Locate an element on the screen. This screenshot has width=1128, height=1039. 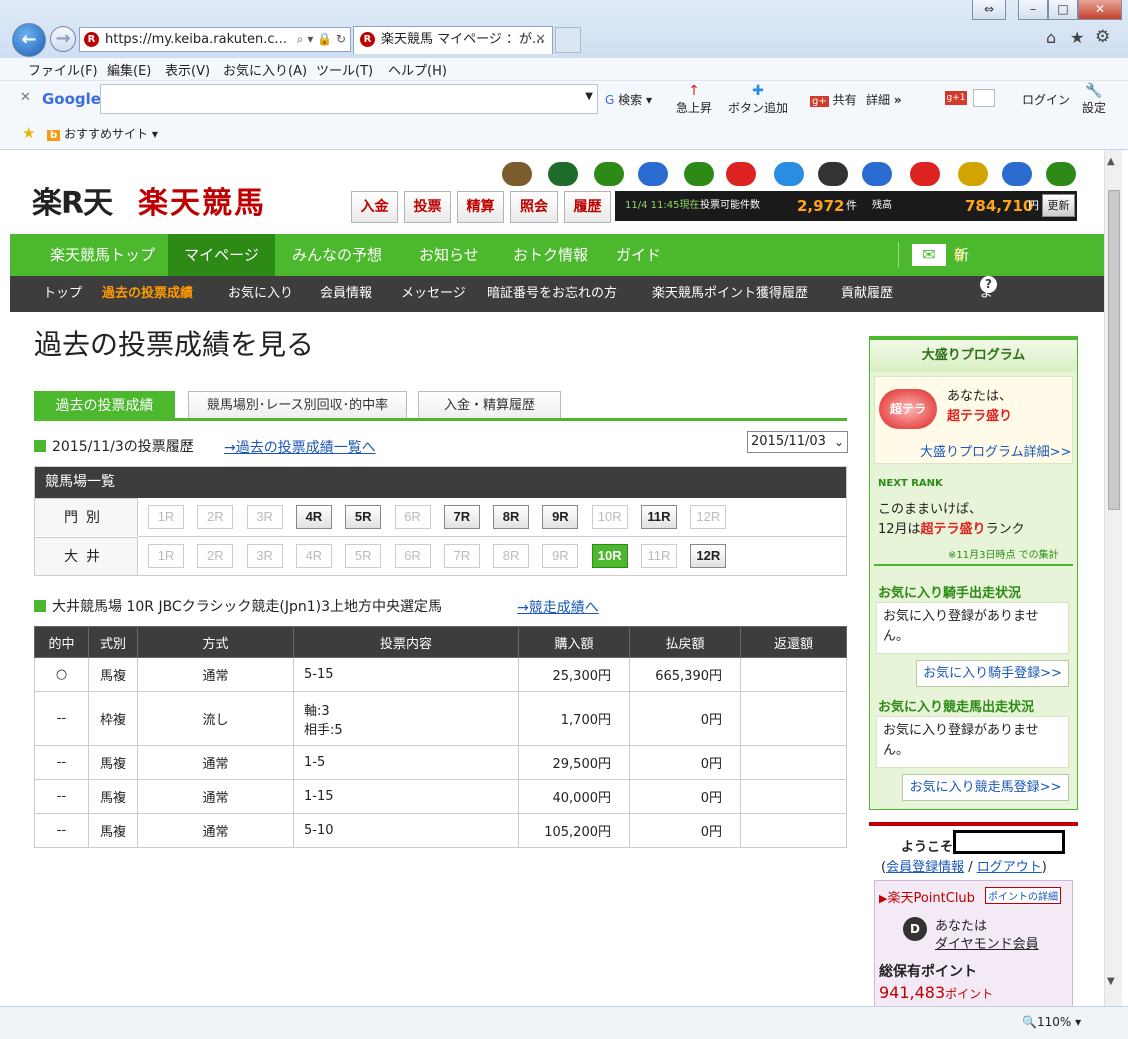
nav-predictions: みんなの予想 is located at coordinates (337, 255).